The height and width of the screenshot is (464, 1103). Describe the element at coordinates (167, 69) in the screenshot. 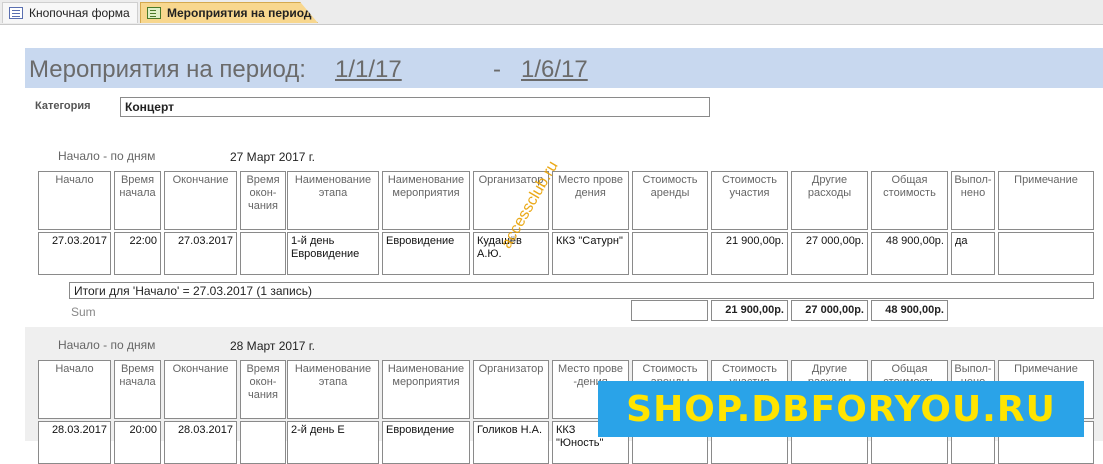

I see `report-title: Мероприятия на период:` at that location.